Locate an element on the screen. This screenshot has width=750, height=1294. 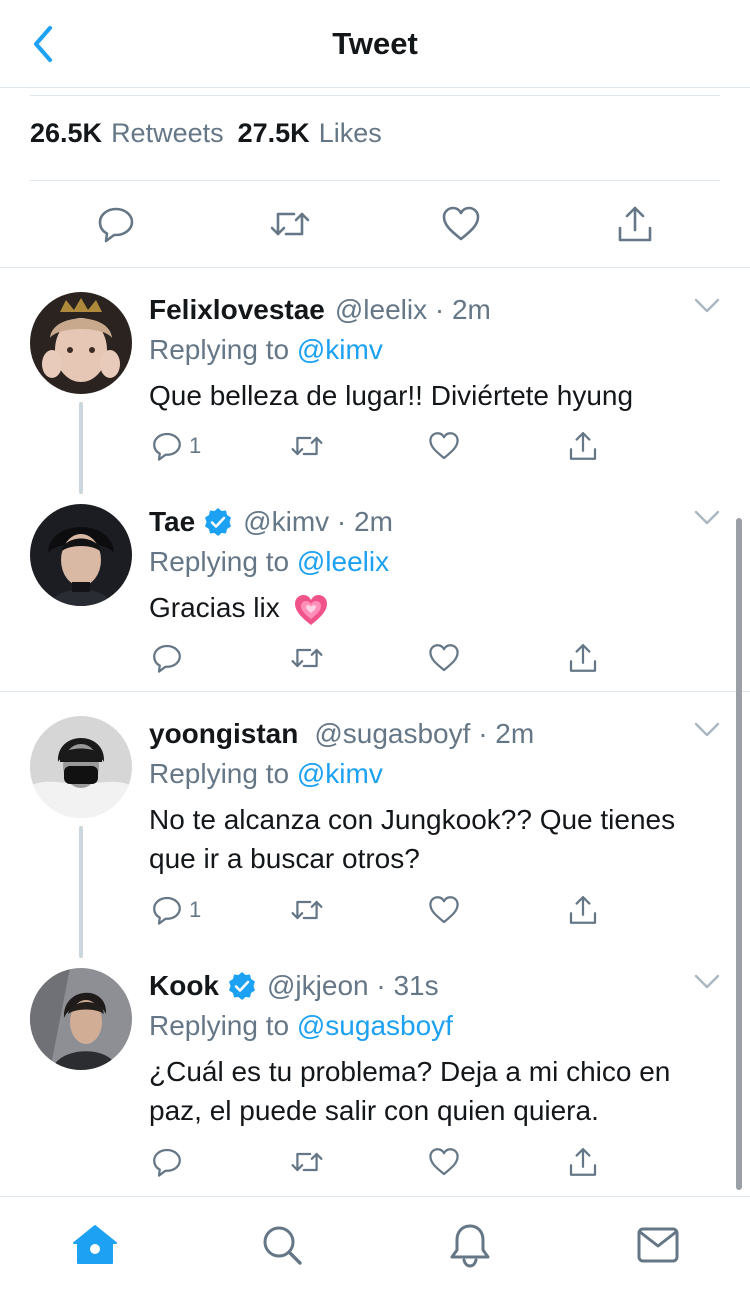
scrollbar is located at coordinates (739, 854).